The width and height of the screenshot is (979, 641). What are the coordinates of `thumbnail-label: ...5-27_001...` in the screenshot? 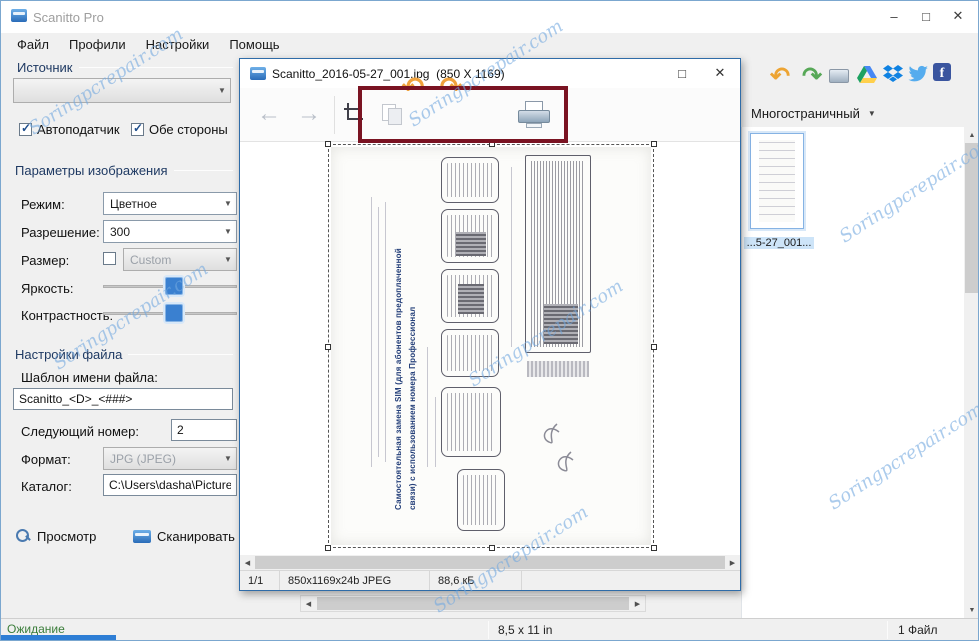 It's located at (779, 243).